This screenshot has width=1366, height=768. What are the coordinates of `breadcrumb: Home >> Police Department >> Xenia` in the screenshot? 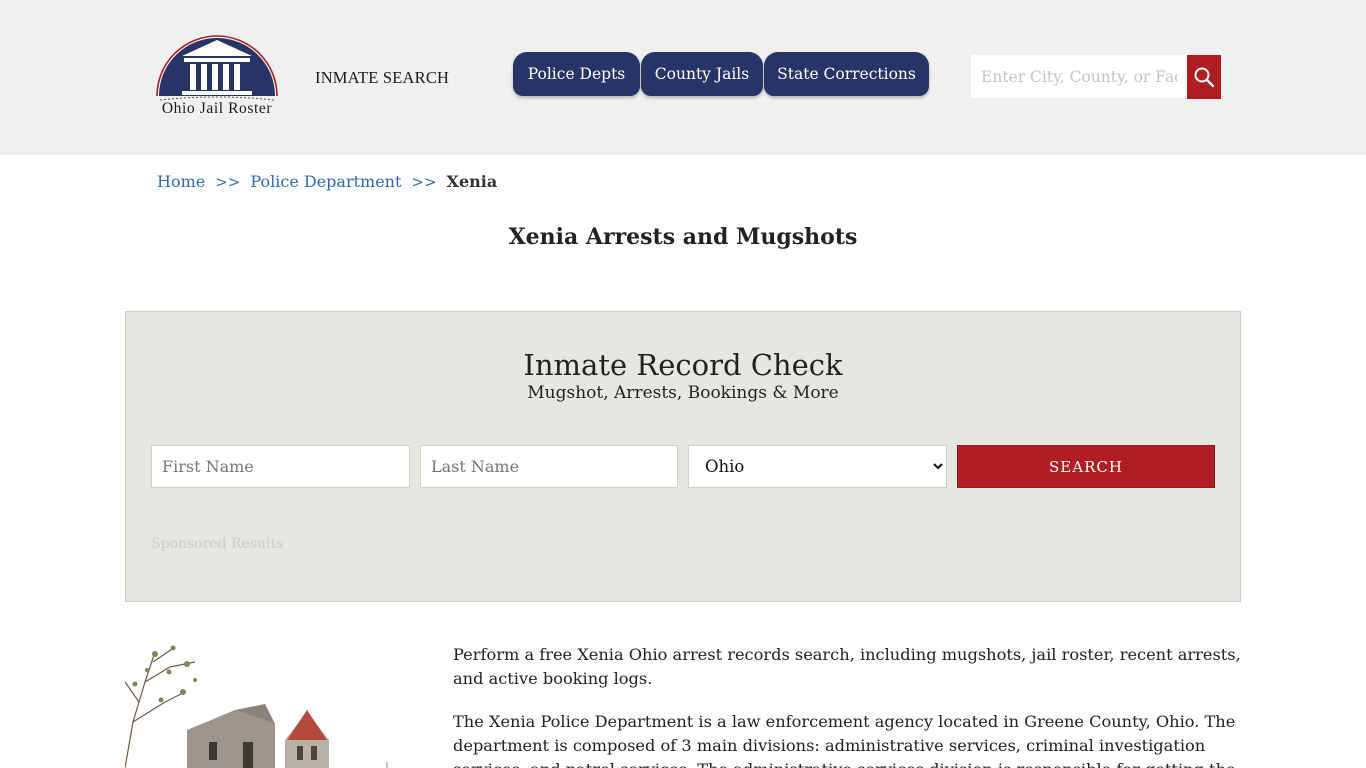 It's located at (327, 181).